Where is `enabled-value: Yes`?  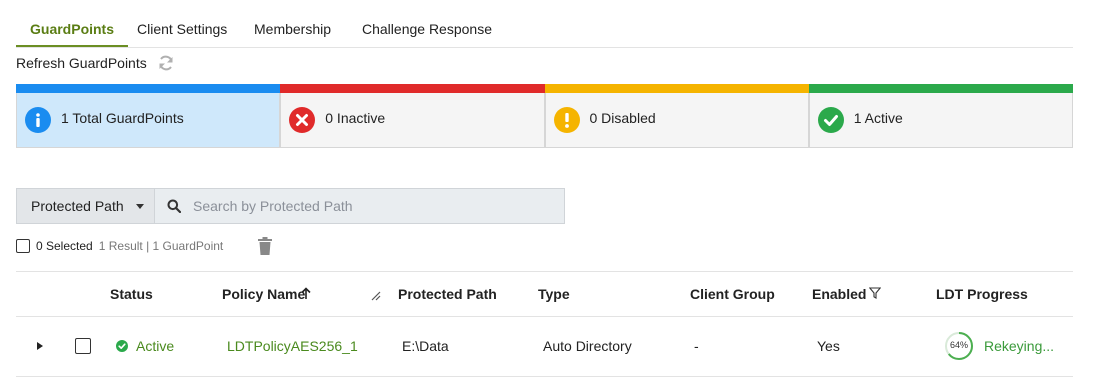
enabled-value: Yes is located at coordinates (828, 346).